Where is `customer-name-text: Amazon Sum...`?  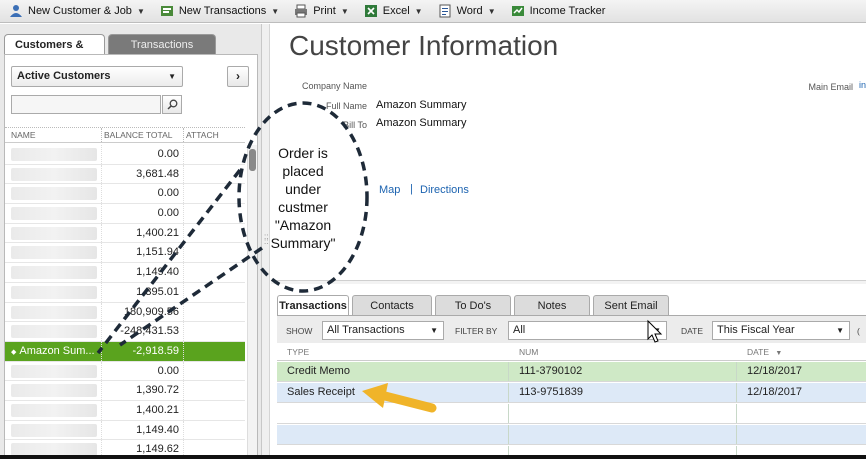 customer-name-text: Amazon Sum... is located at coordinates (57, 350).